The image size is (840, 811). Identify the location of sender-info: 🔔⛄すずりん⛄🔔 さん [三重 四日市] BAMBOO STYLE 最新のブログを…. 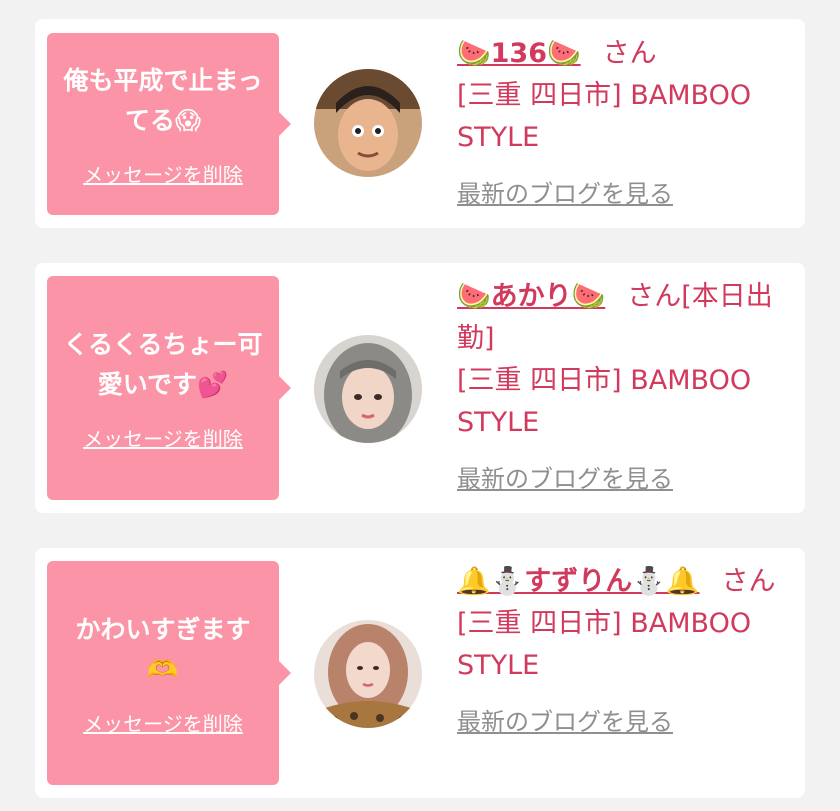
(621, 652).